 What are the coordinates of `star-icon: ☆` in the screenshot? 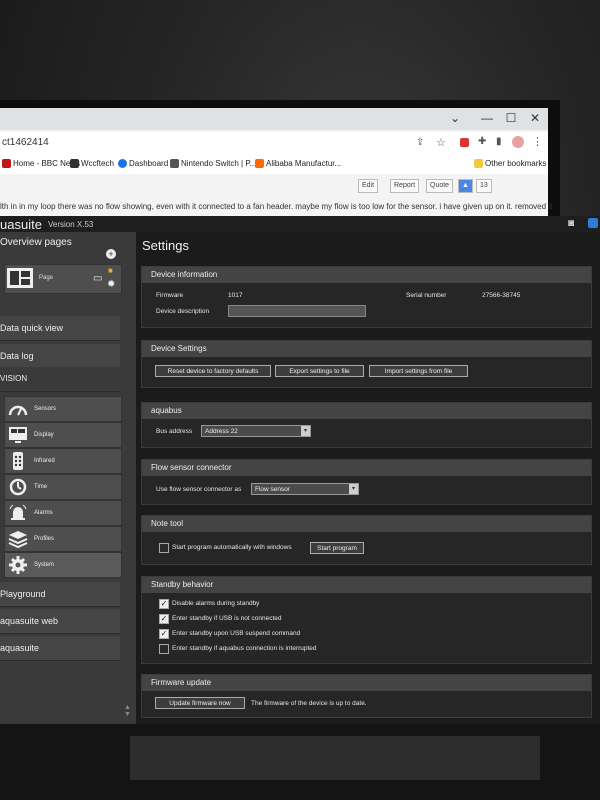 It's located at (441, 142).